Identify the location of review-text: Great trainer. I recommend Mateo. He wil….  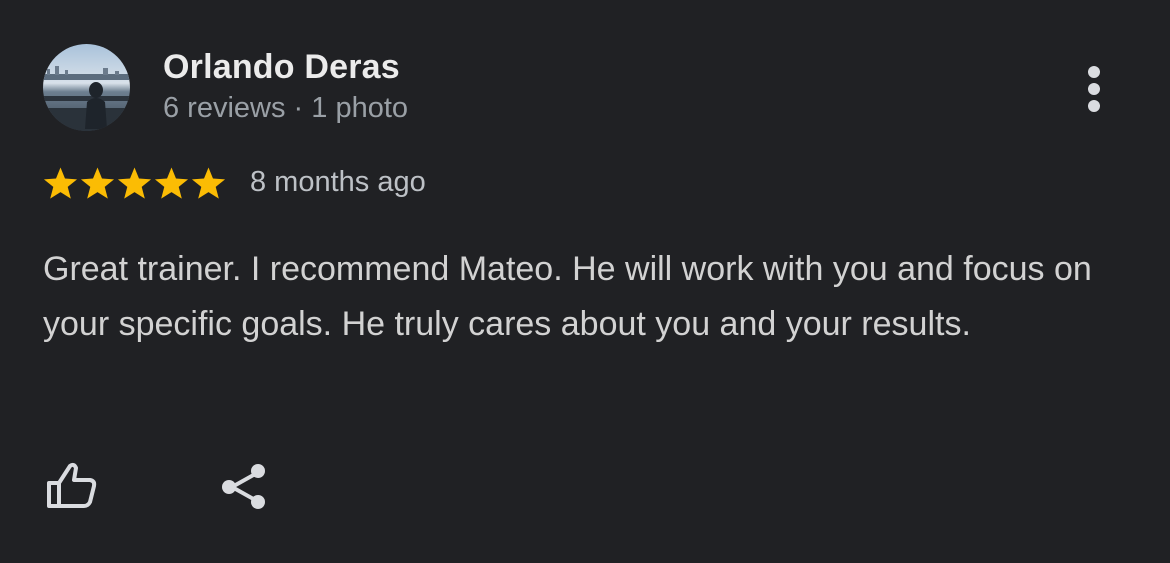
(567, 296).